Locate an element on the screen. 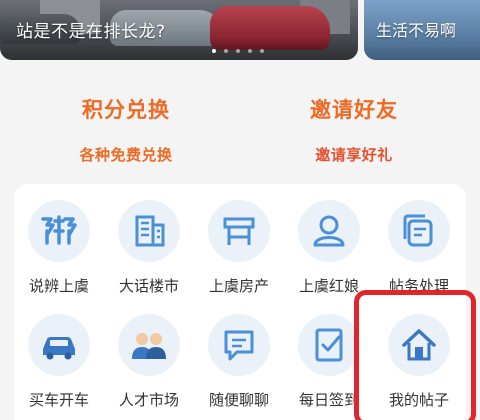  grid-item-label: 说辨上虞 is located at coordinates (58, 286).